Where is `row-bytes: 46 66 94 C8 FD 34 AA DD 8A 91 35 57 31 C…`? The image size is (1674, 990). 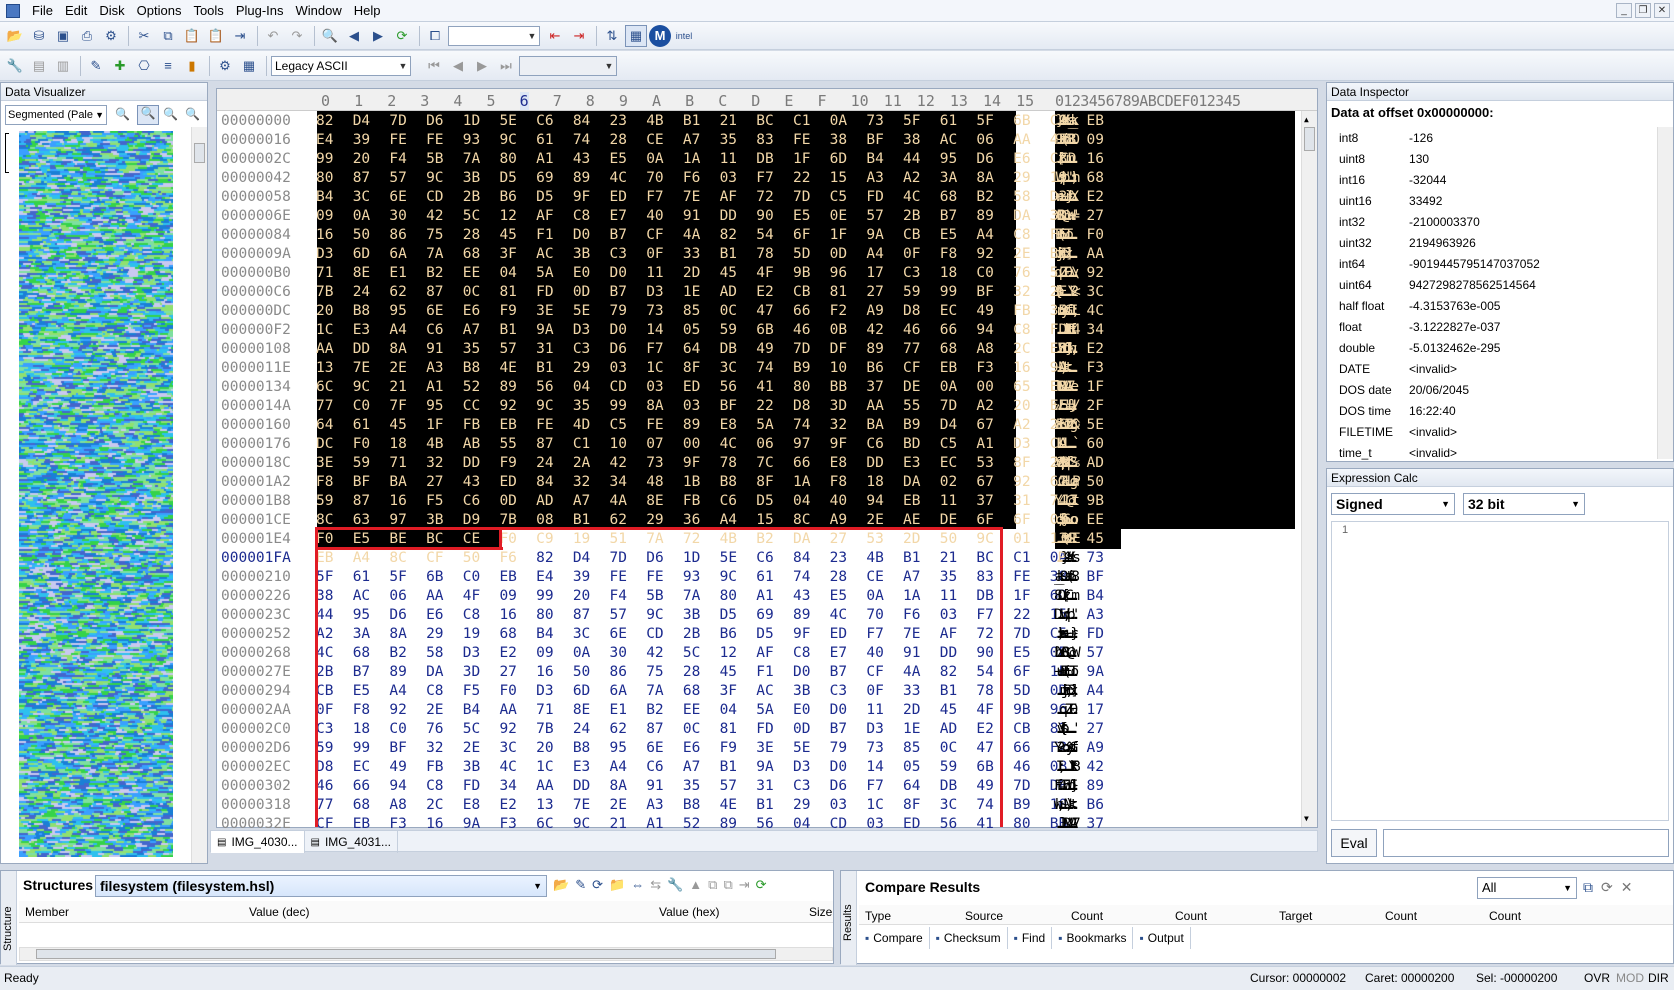
row-bytes: 46 66 94 C8 FD 34 AA DD 8A 91 35 57 31 C… is located at coordinates (710, 786).